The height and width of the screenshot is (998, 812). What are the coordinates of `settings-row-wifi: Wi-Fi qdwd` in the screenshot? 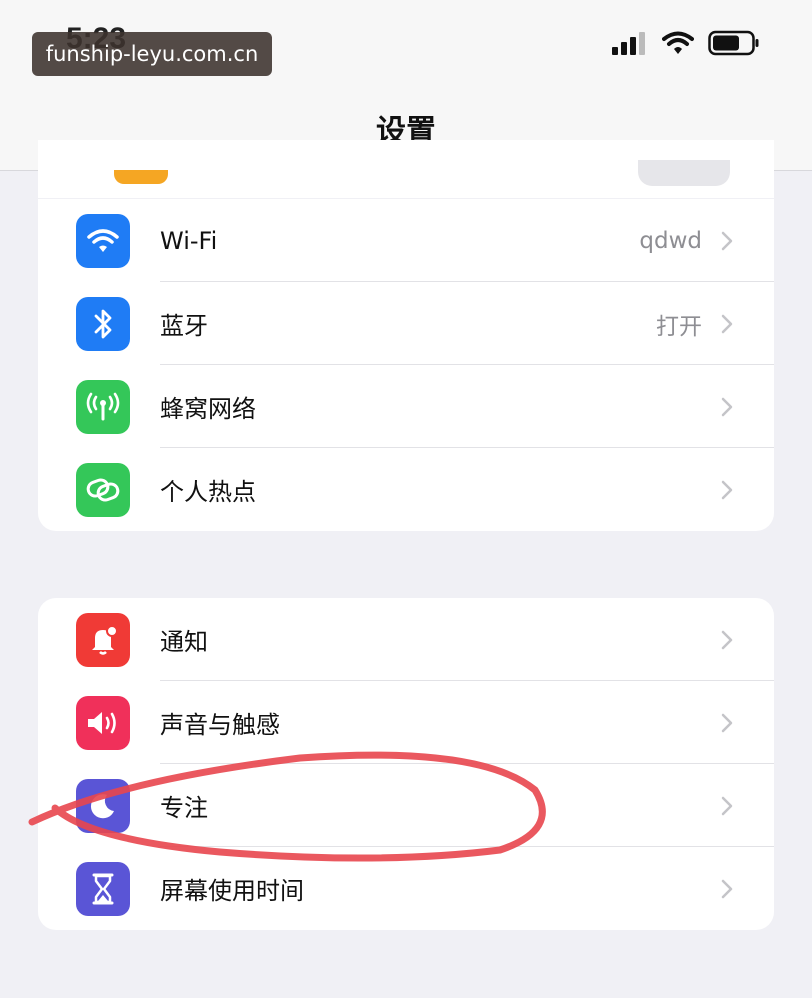 It's located at (406, 240).